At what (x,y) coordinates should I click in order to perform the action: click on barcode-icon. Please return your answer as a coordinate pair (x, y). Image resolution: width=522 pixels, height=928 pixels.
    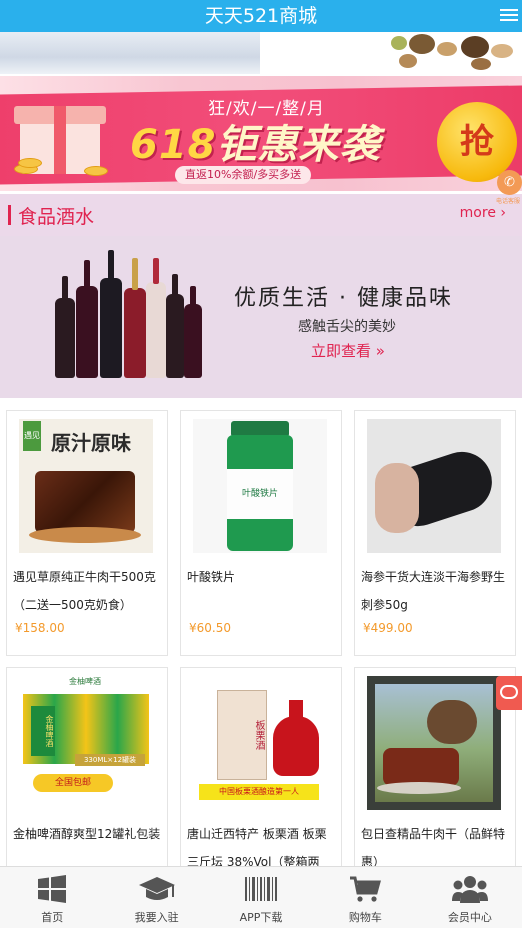
    Looking at the image, I should click on (261, 891).